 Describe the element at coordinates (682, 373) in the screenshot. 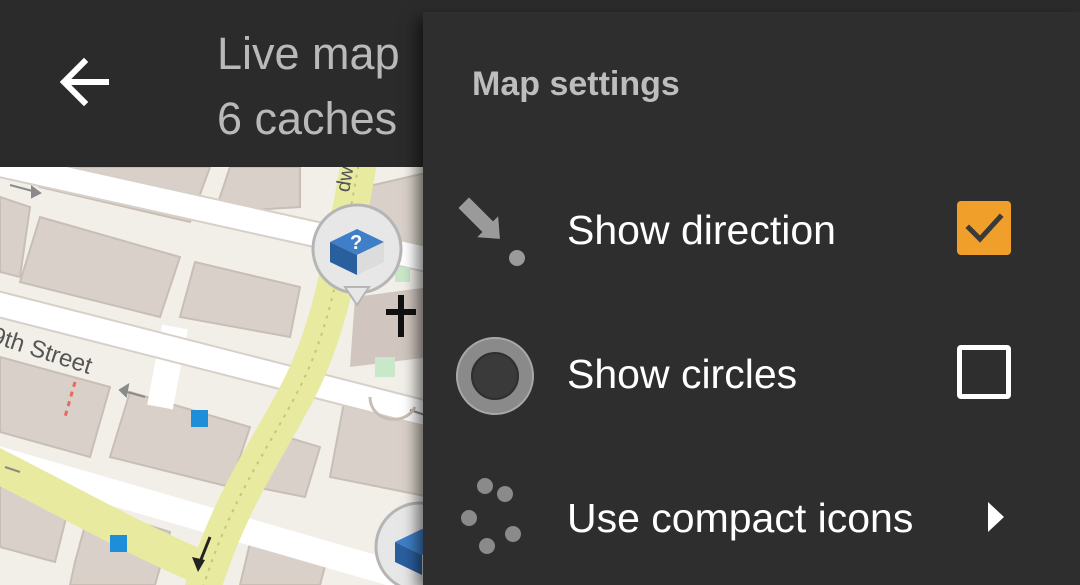

I see `menu-item-label: Show circles` at that location.